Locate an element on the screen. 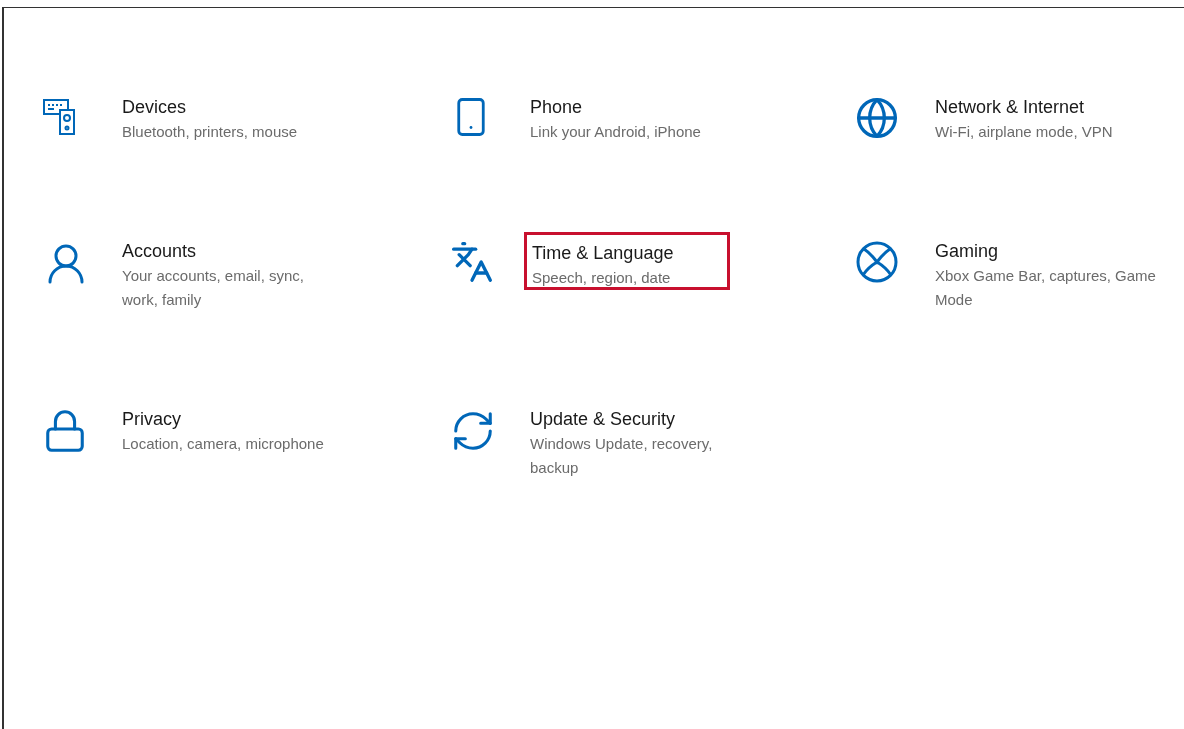 The image size is (1184, 729). category-title: Network & Internet is located at coordinates (1010, 107).